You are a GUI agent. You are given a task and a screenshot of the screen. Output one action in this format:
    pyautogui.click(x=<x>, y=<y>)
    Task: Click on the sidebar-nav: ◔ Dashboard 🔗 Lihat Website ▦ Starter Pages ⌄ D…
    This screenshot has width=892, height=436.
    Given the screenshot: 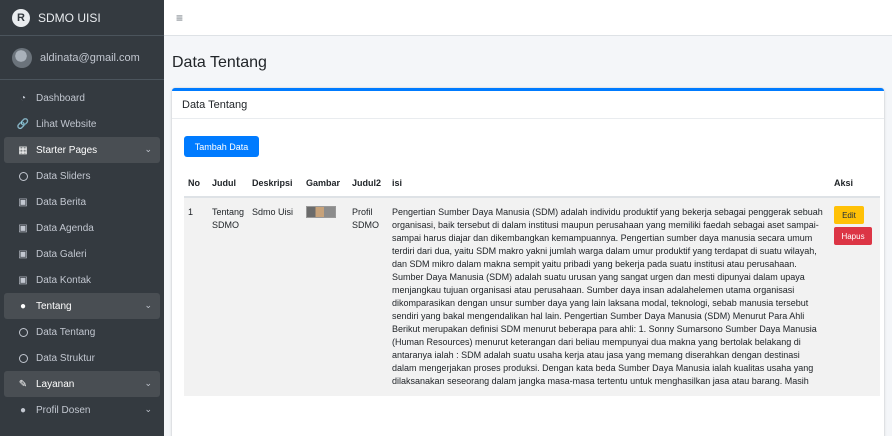 What is the action you would take?
    pyautogui.click(x=82, y=251)
    